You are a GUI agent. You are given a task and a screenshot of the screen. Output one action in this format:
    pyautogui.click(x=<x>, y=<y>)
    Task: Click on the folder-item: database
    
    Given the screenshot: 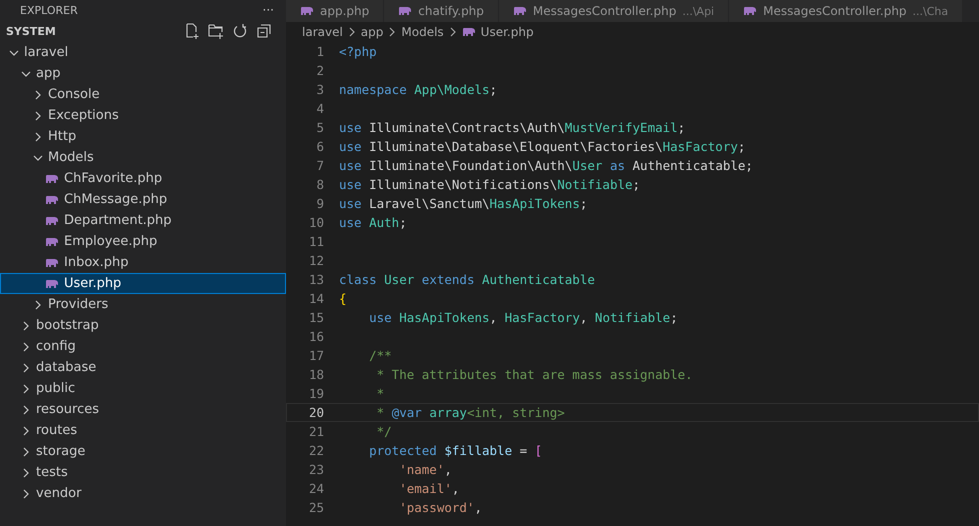 What is the action you would take?
    pyautogui.click(x=143, y=367)
    